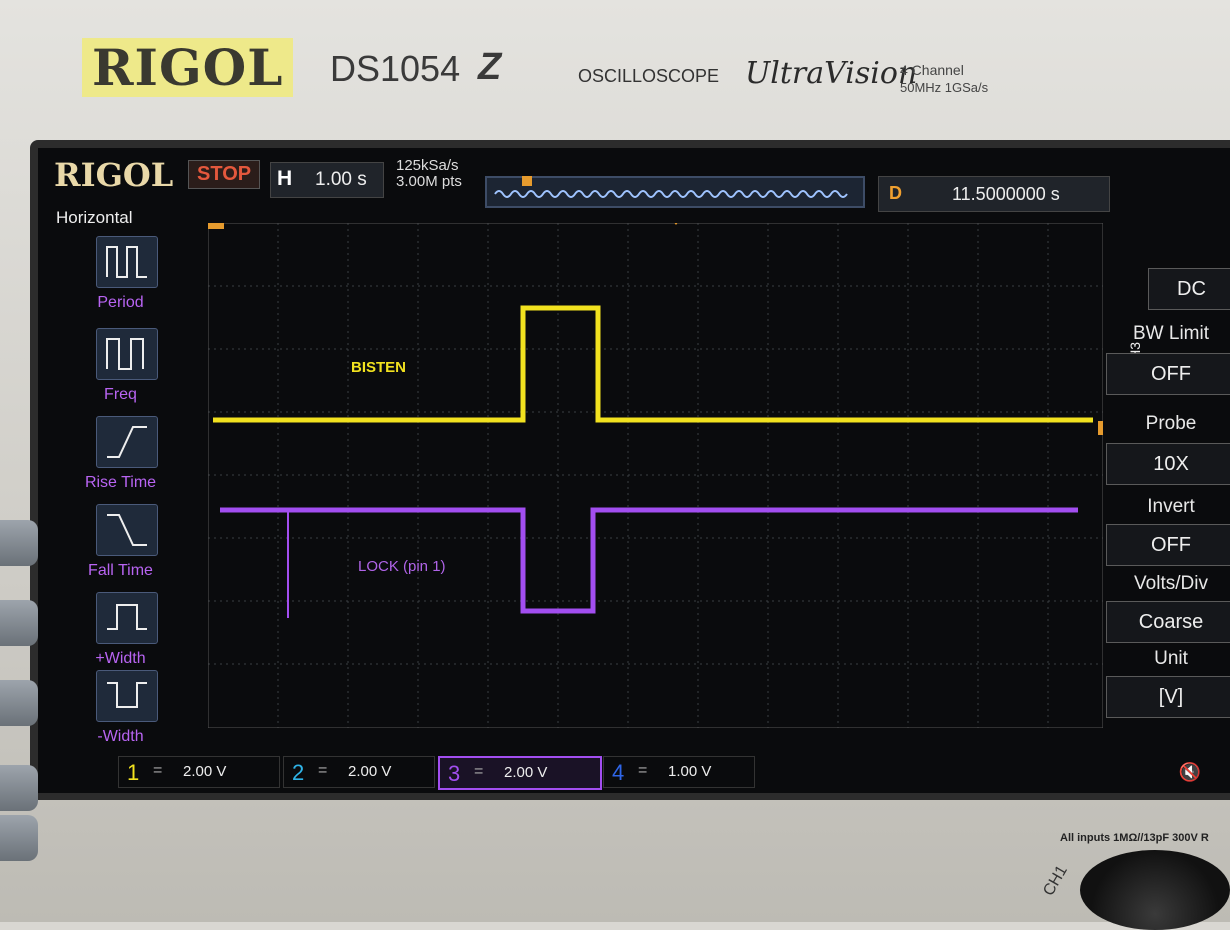 This screenshot has height=930, width=1230. I want to click on ch3-trace, so click(649, 560).